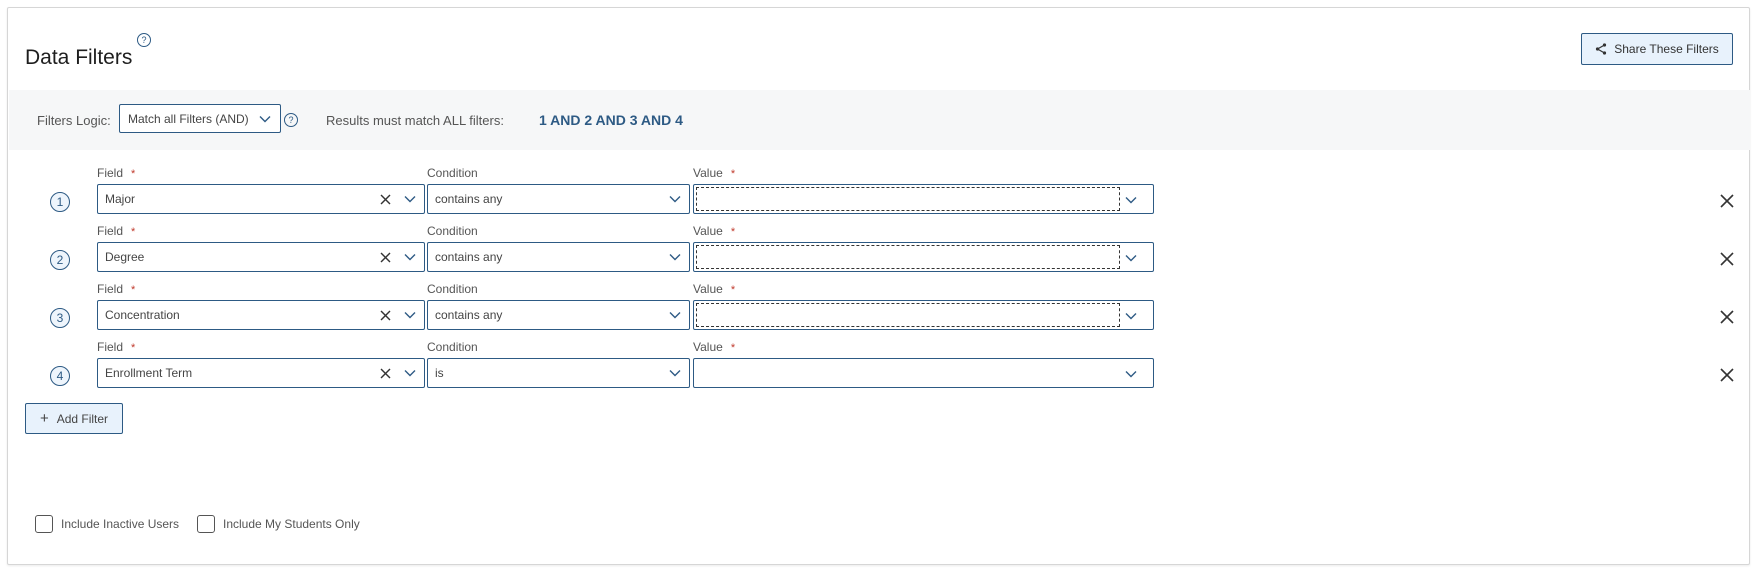 This screenshot has width=1758, height=570. I want to click on field-select-value: Degree, so click(125, 257).